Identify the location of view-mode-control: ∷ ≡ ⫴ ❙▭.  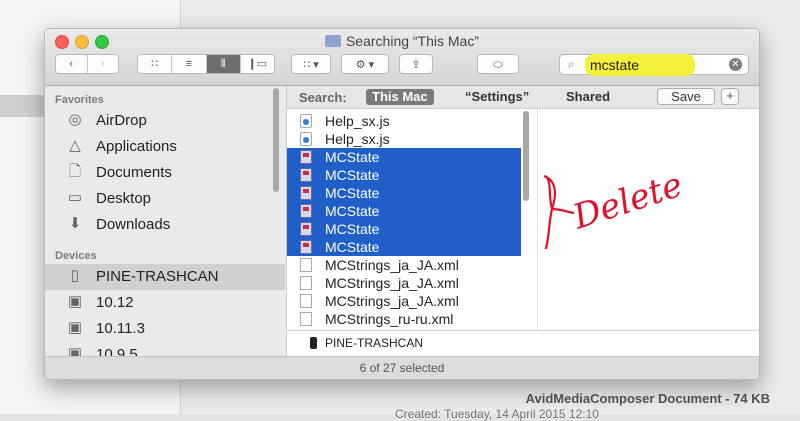
(206, 64).